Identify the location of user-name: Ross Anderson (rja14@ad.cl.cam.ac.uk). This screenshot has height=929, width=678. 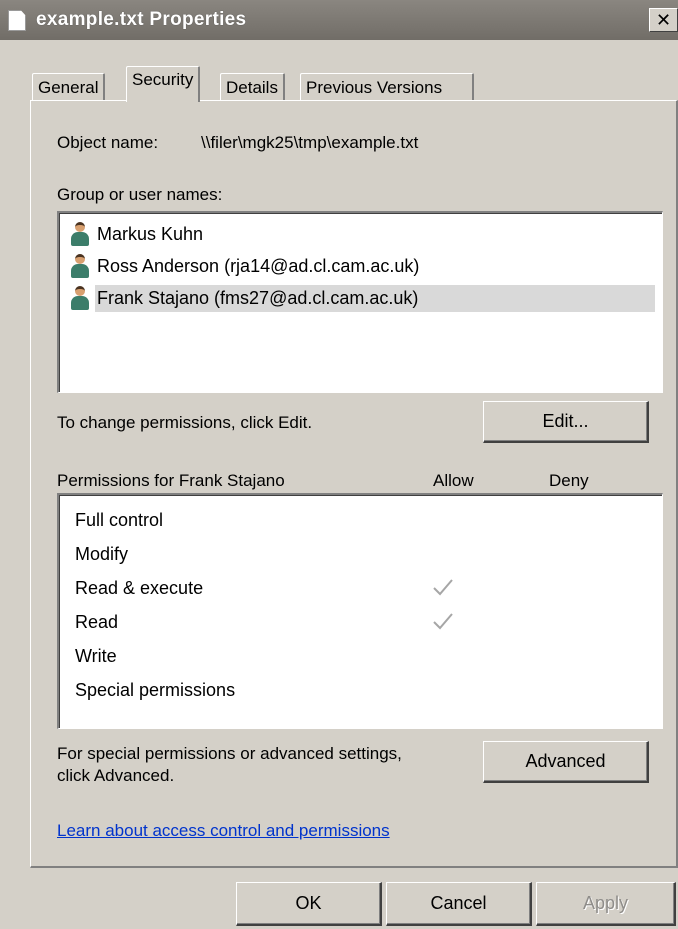
(258, 265).